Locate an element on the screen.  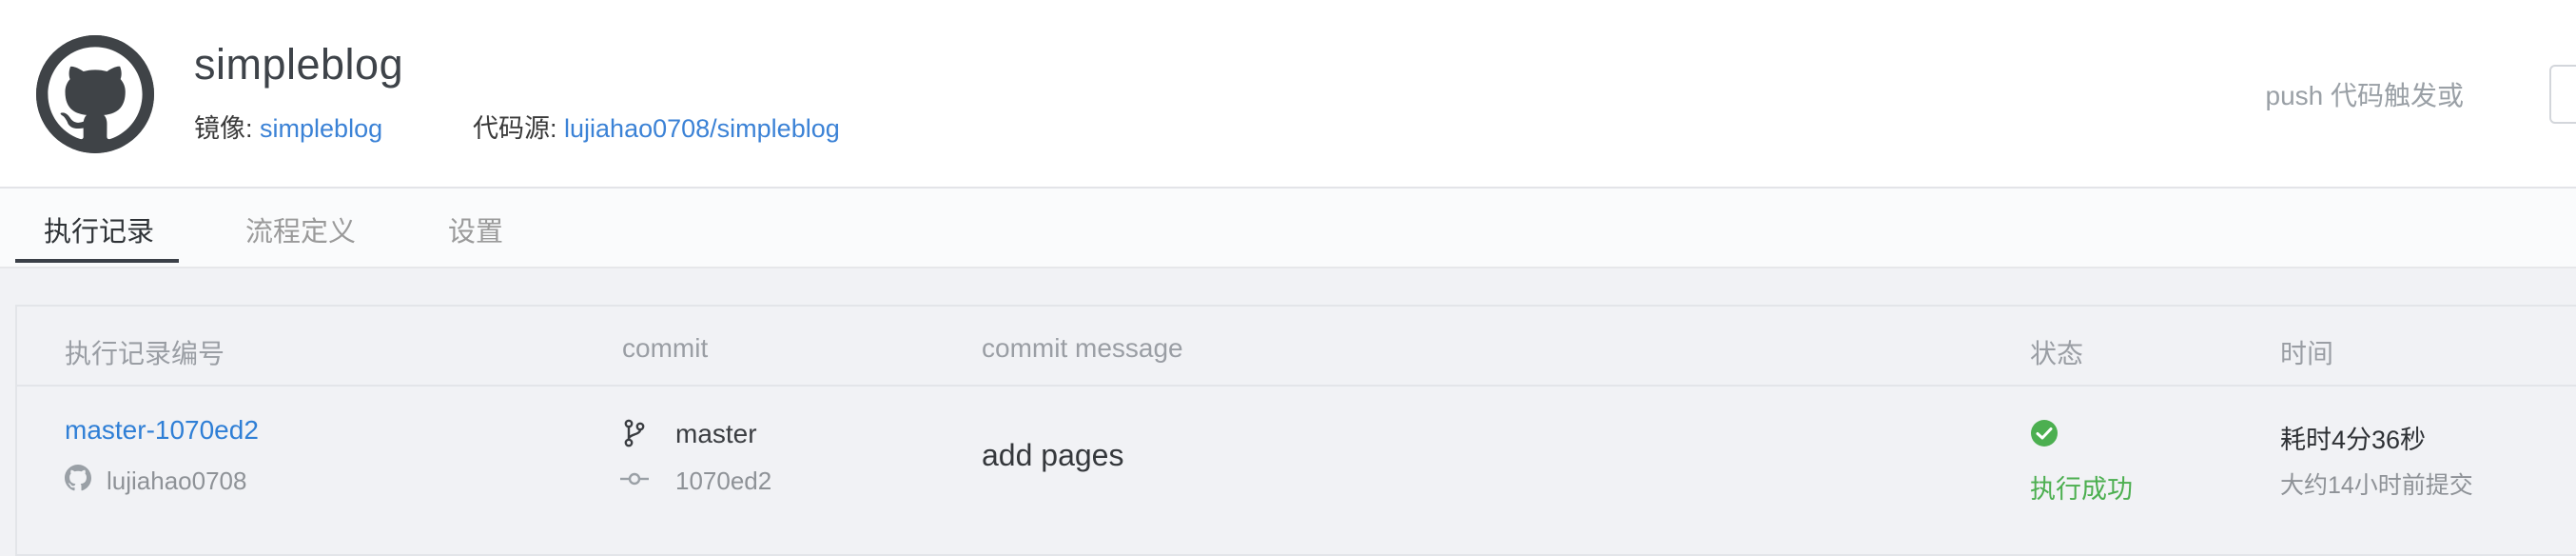
check-circle-icon is located at coordinates (2045, 433).